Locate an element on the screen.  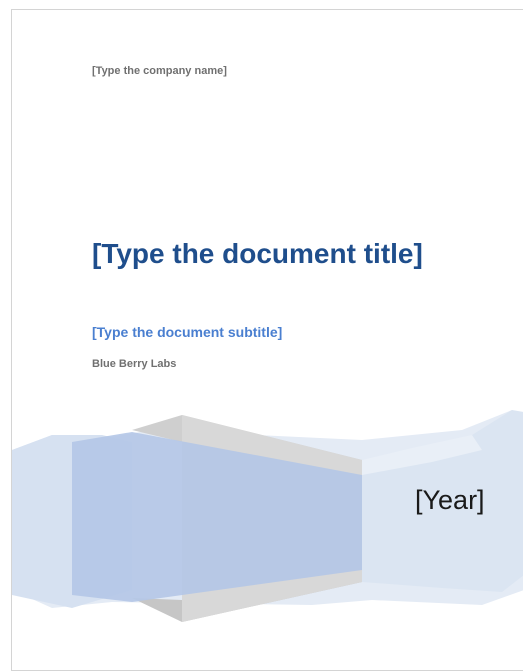
year-placeholder: [Year] is located at coordinates (450, 500).